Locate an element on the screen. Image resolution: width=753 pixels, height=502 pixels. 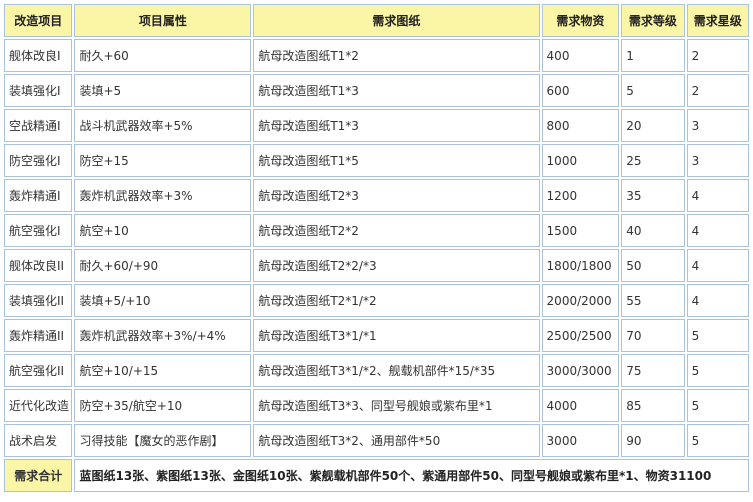
table-row: 空战精通I 战斗机武器效率+5% 航母改造图纸T1*3 800 20 3 is located at coordinates (376, 125).